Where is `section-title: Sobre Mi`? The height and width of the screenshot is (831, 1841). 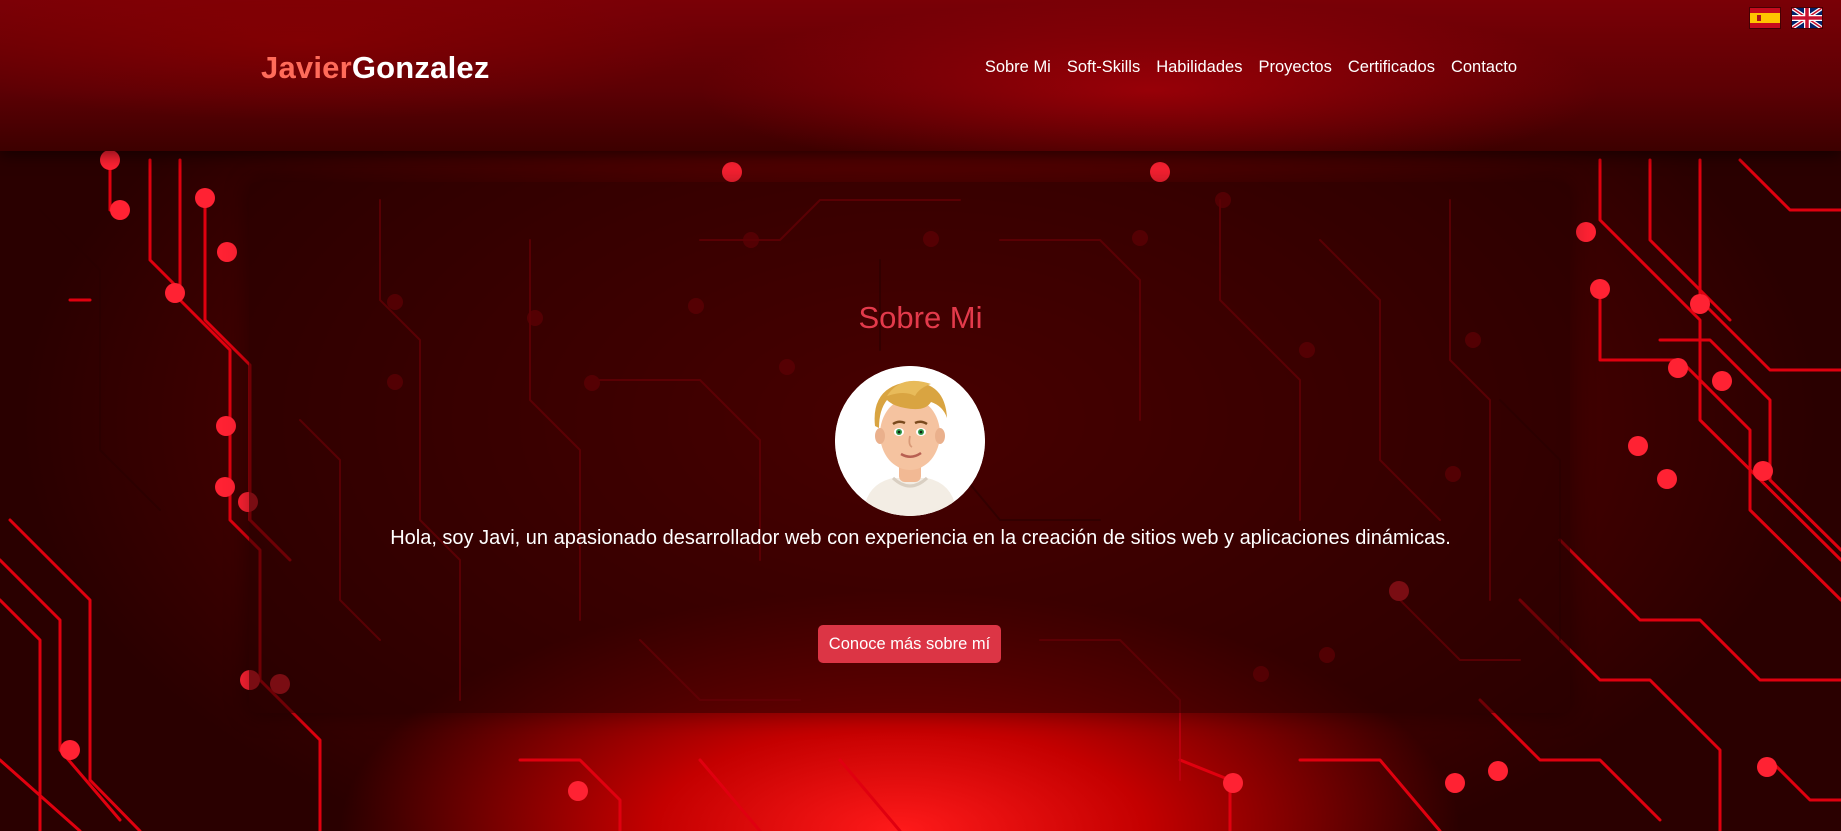 section-title: Sobre Mi is located at coordinates (920, 317).